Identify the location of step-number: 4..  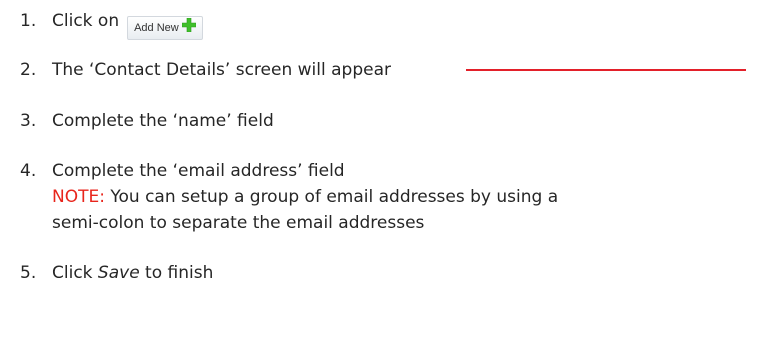
(28, 171).